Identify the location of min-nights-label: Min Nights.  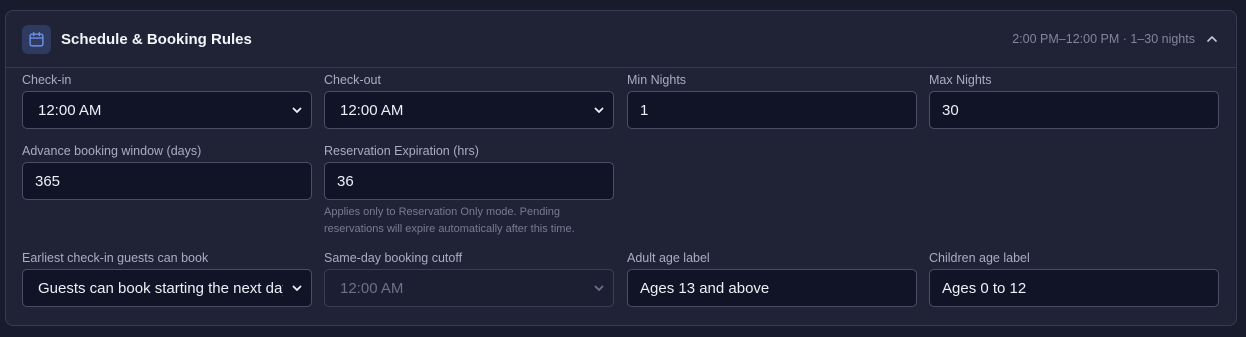
(657, 80).